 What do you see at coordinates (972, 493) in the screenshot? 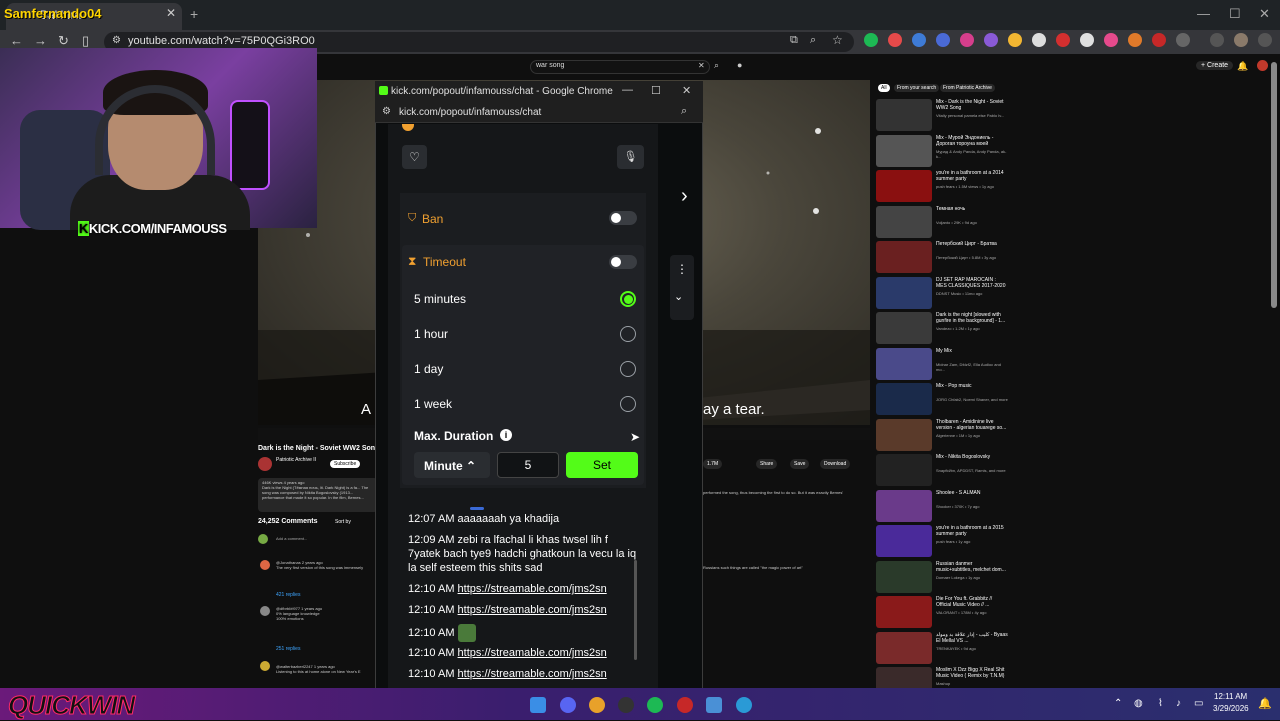
I see `recommendation-title: Shoolee - S ALMAN` at bounding box center [972, 493].